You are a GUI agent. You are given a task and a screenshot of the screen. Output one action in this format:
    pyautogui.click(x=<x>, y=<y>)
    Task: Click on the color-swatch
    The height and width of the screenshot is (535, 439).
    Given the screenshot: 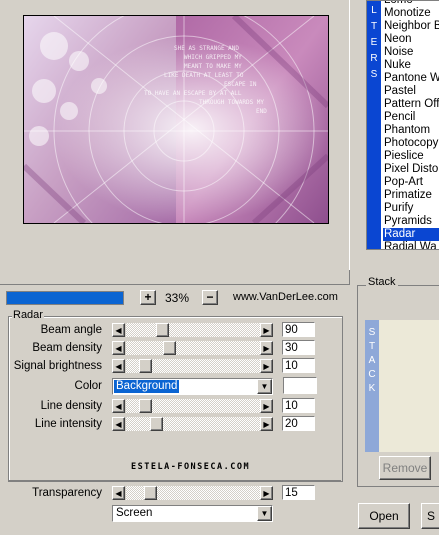 What is the action you would take?
    pyautogui.click(x=300, y=385)
    